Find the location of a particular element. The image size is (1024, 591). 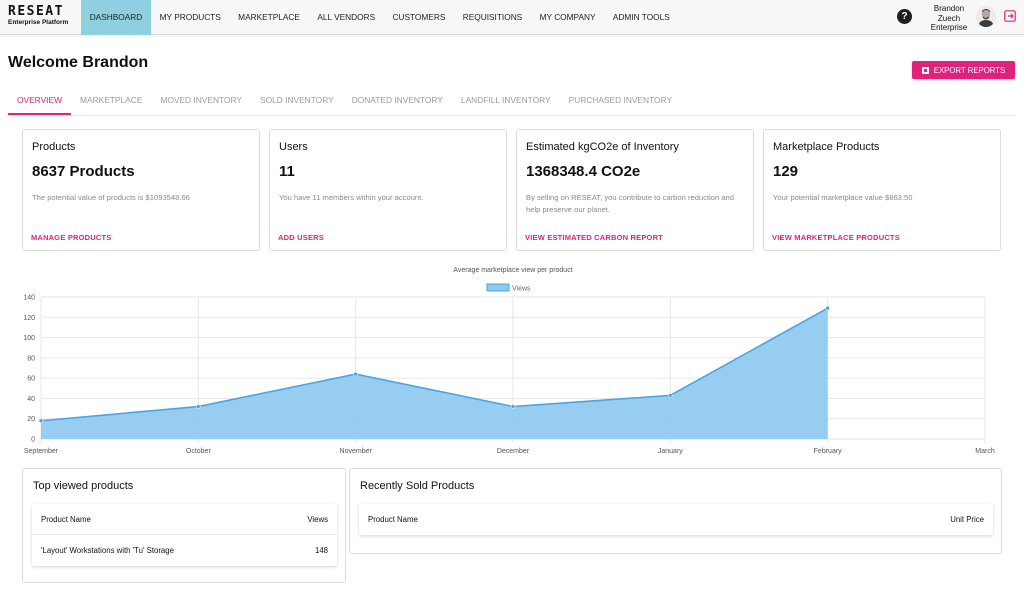

views-cell: 148 is located at coordinates (321, 550).